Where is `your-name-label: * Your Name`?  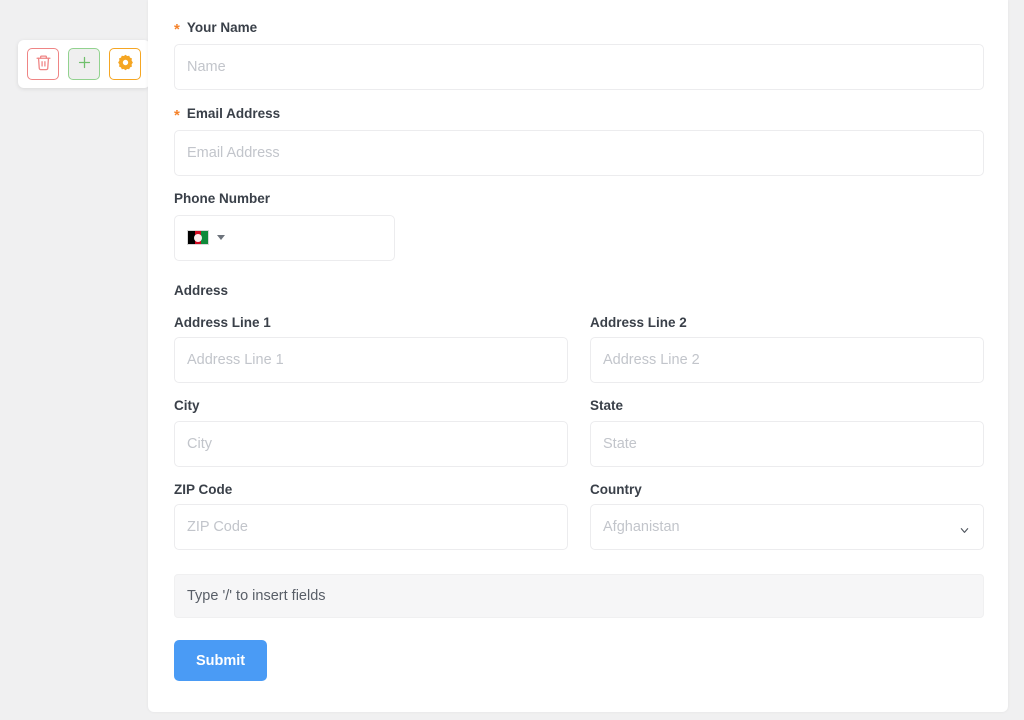 your-name-label: * Your Name is located at coordinates (579, 28).